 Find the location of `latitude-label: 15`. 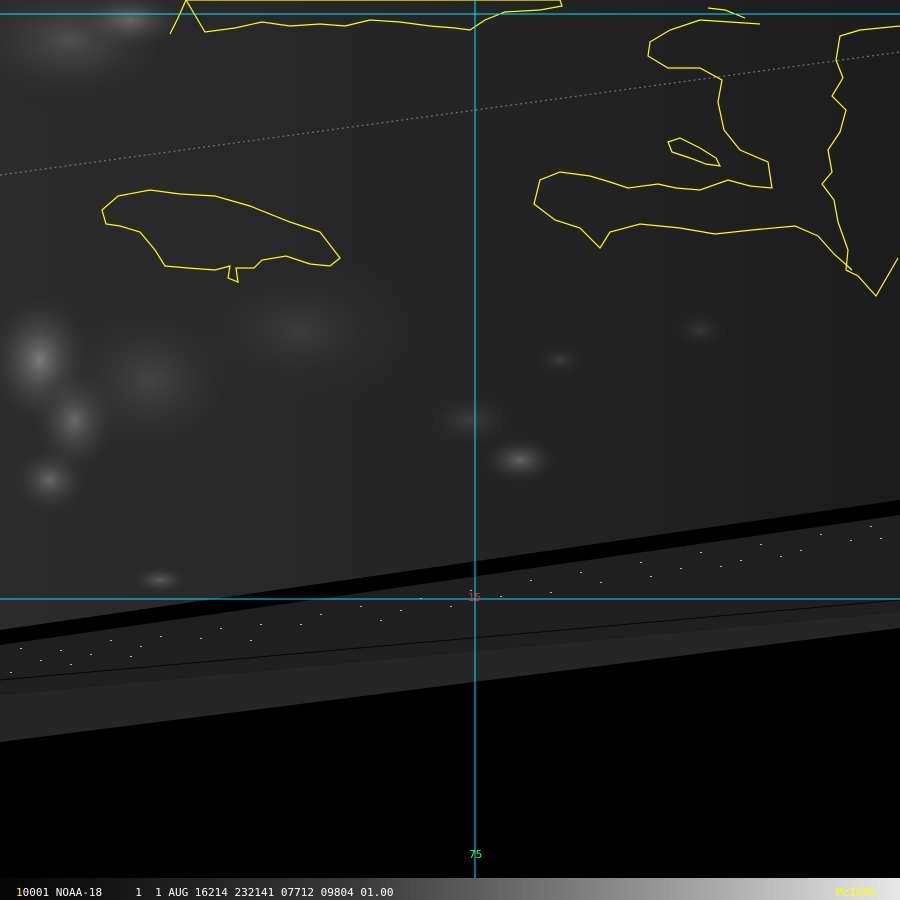

latitude-label: 15 is located at coordinates (475, 597).